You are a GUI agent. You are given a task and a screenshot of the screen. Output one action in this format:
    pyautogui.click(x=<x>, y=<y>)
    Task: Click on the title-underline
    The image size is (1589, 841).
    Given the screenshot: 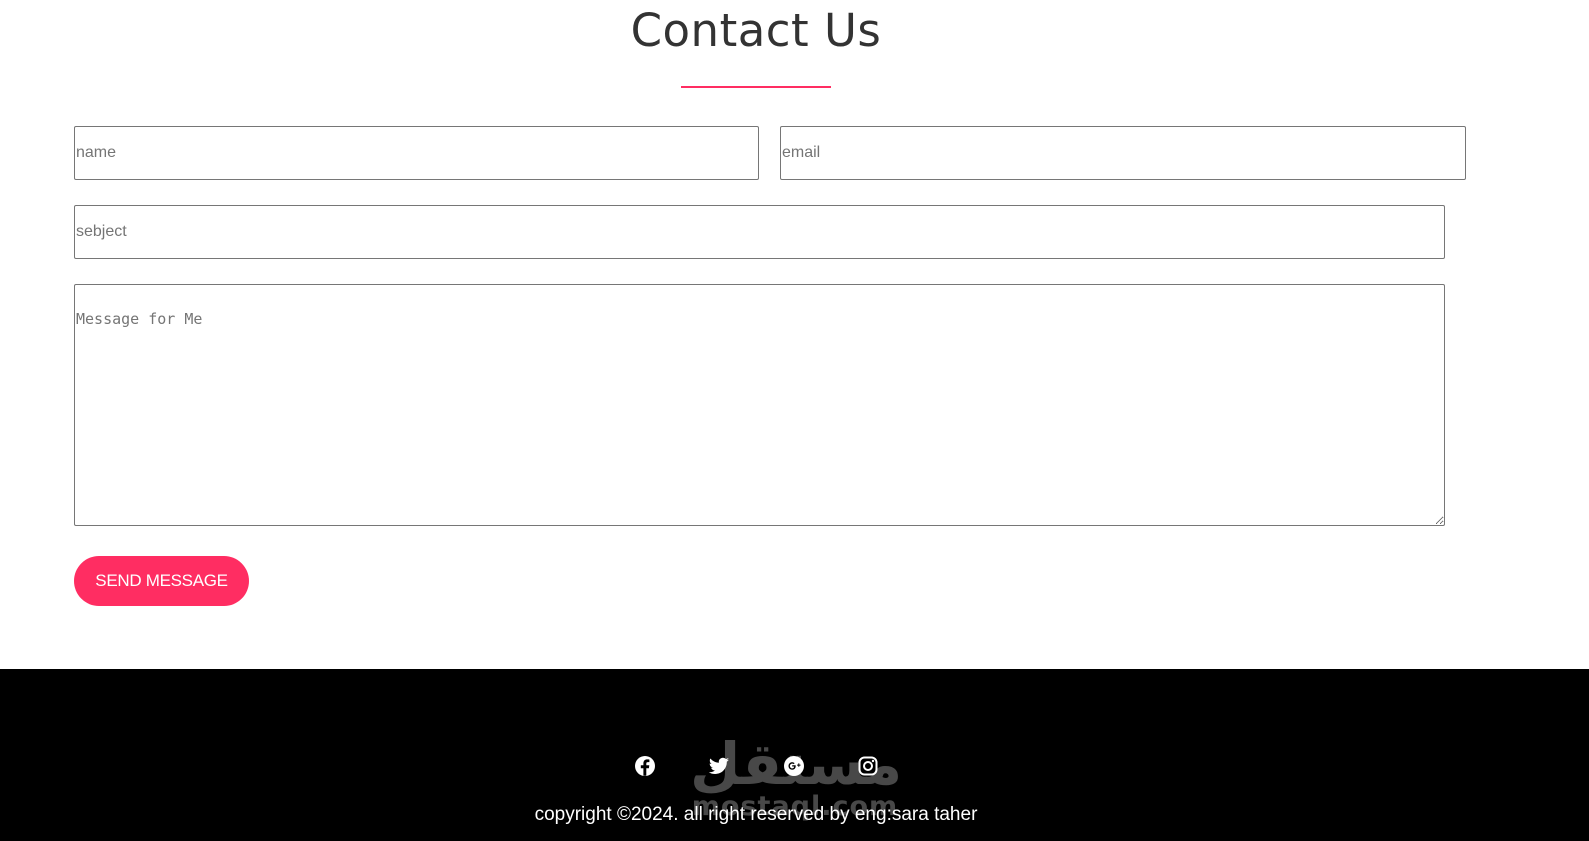 What is the action you would take?
    pyautogui.click(x=756, y=87)
    